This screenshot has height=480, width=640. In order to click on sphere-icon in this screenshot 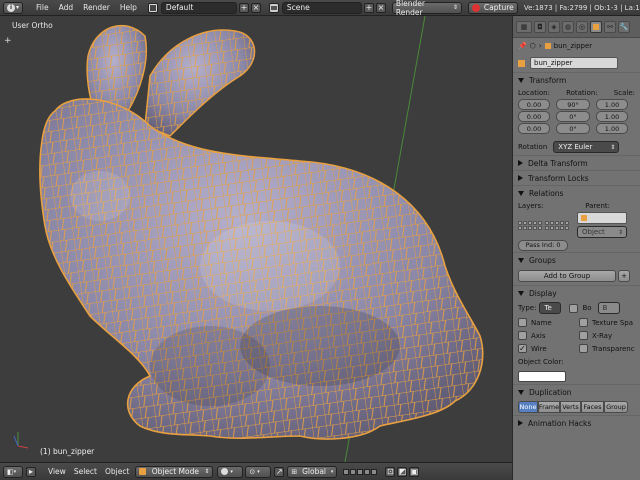, I will do `click(225, 471)`.